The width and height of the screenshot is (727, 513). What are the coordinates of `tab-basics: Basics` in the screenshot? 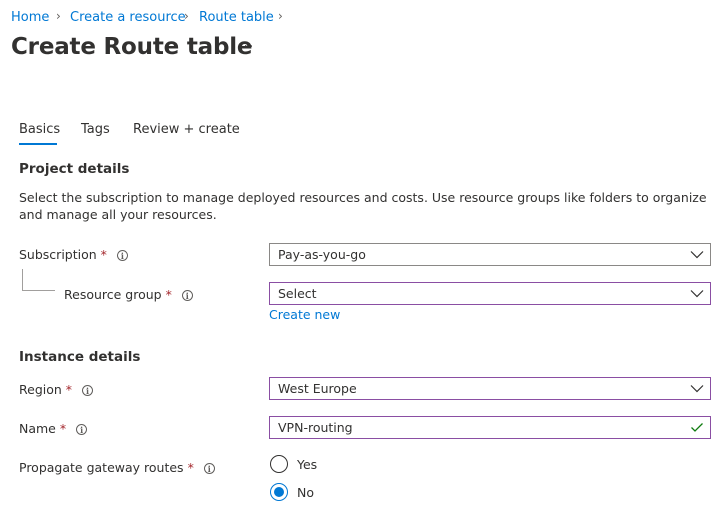 It's located at (39, 129).